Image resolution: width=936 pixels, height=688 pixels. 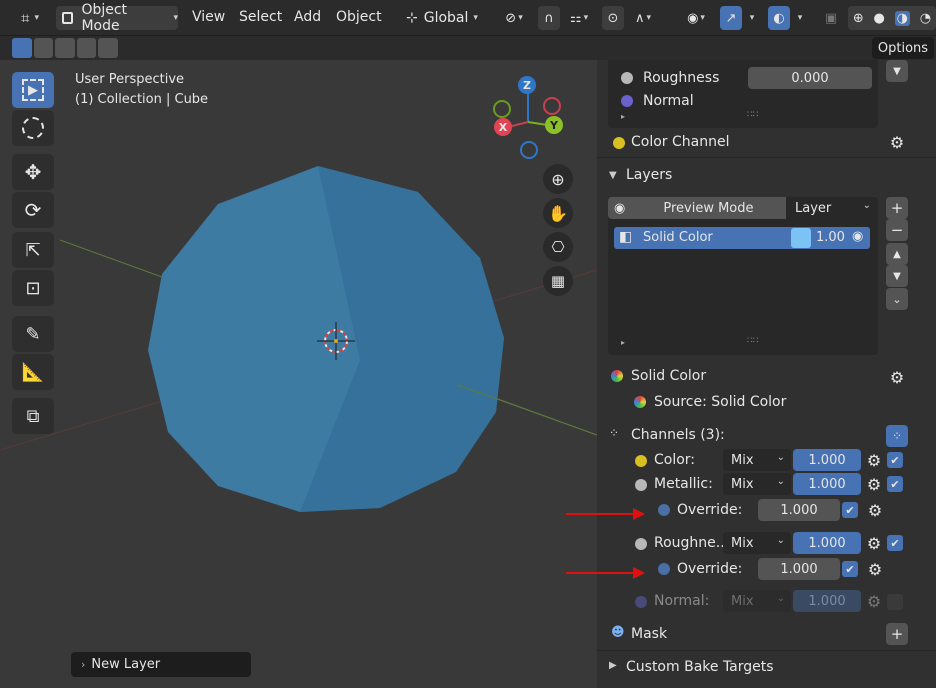 What do you see at coordinates (925, 18) in the screenshot?
I see `rendered-shading-icon: ◔` at bounding box center [925, 18].